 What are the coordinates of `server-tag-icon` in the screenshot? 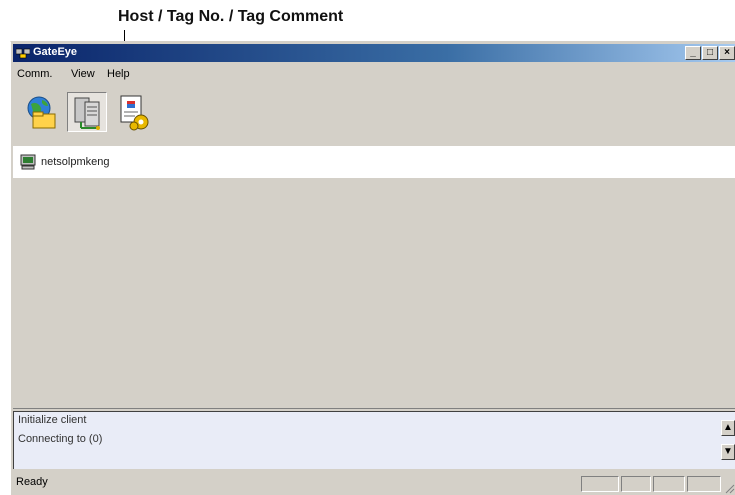 It's located at (87, 113).